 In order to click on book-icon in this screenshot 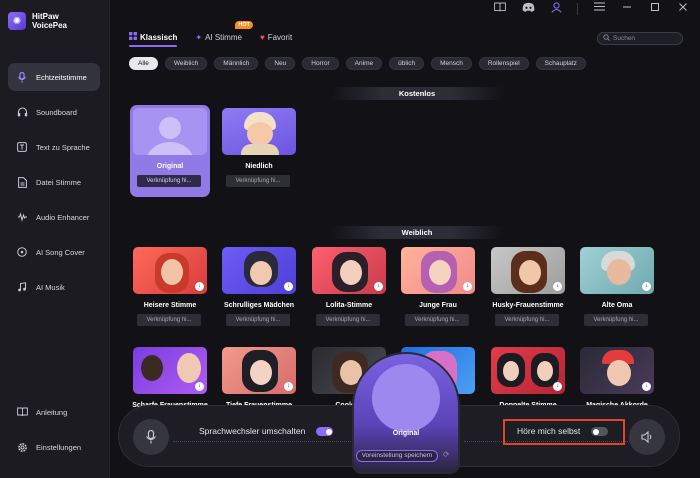, I will do `click(22, 412)`.